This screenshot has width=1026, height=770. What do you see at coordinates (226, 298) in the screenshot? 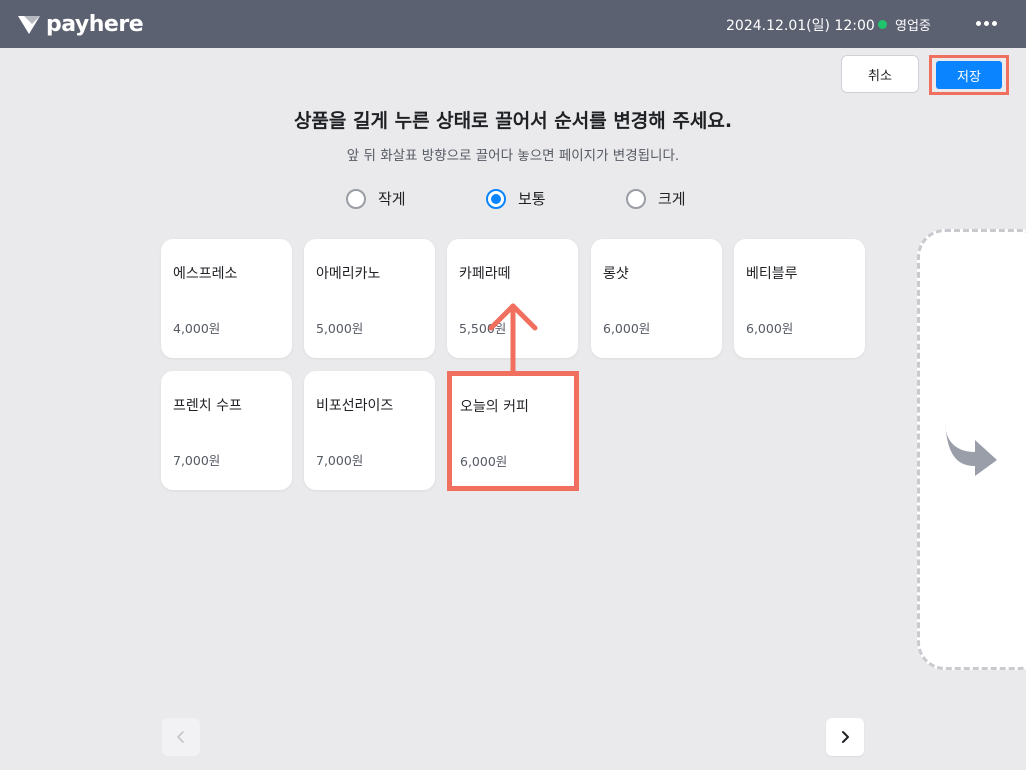
I see `product-card: 에스프레소 4,000원` at bounding box center [226, 298].